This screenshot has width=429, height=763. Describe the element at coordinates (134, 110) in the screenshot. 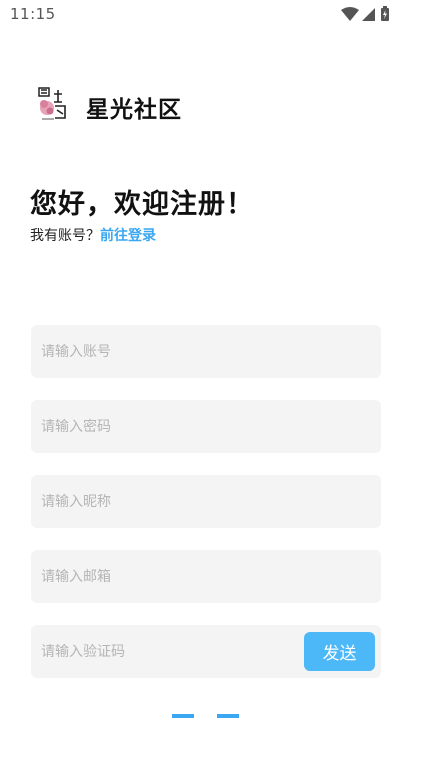

I see `brand-name: 星光社区` at that location.